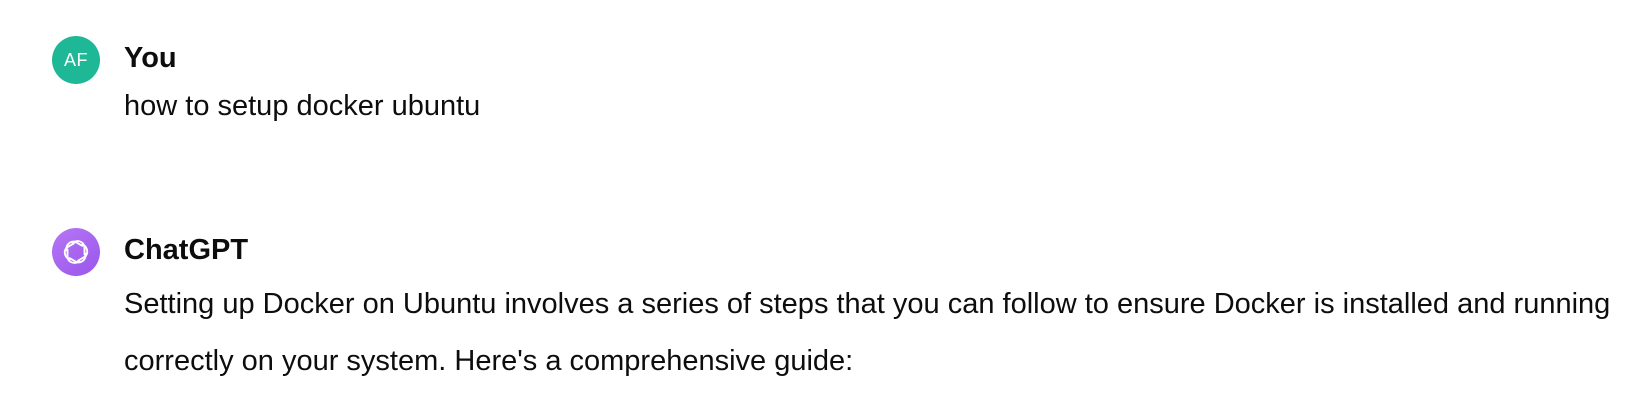 This screenshot has width=1650, height=410. I want to click on user-author-name: You, so click(150, 58).